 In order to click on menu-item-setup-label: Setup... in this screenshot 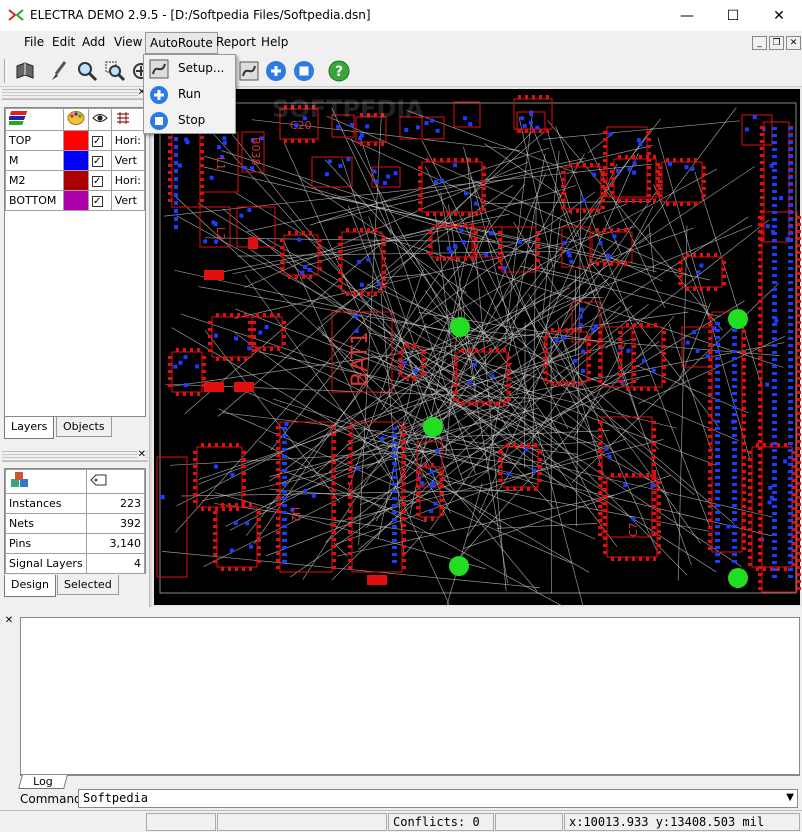, I will do `click(201, 68)`.